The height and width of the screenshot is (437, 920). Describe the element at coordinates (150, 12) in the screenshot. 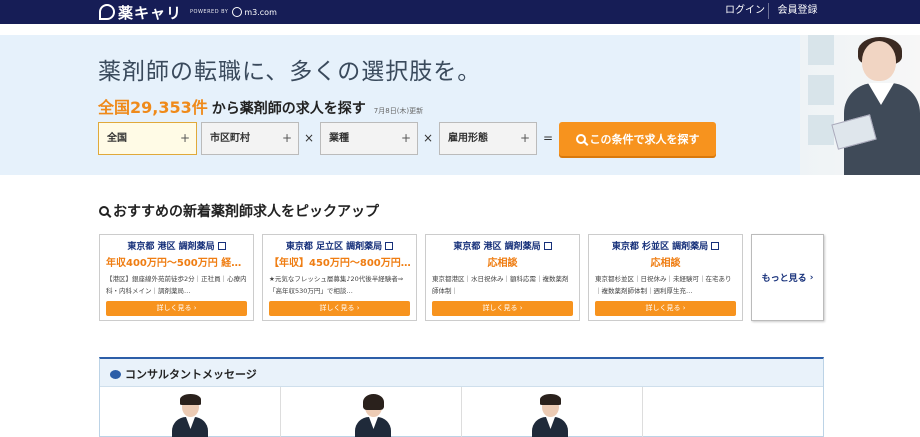

I see `brand-name: 薬キャリ` at that location.